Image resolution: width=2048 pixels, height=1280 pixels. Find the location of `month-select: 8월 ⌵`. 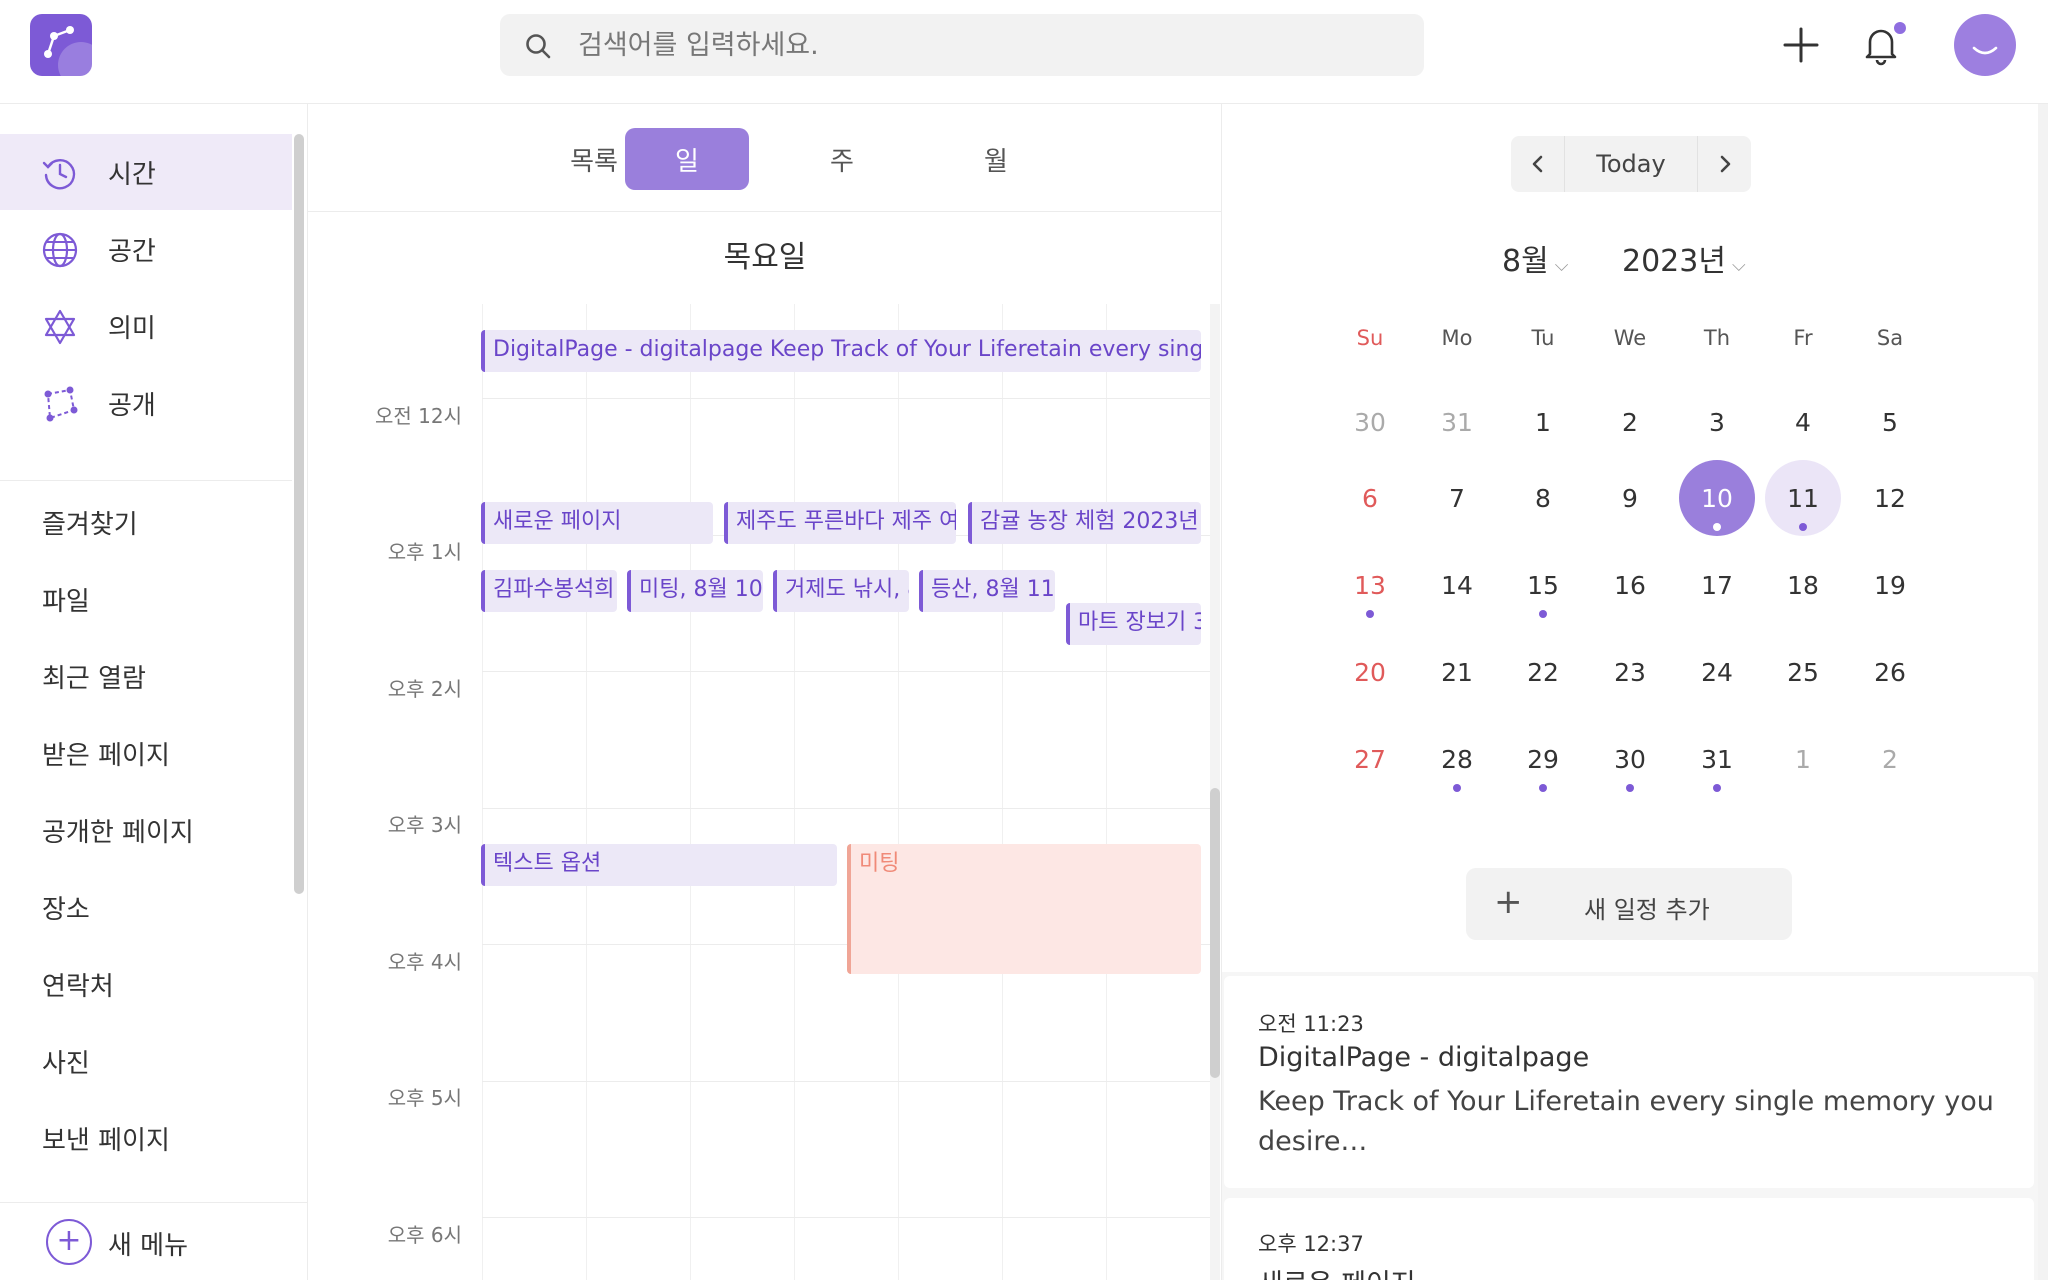

month-select: 8월 ⌵ is located at coordinates (1535, 258).